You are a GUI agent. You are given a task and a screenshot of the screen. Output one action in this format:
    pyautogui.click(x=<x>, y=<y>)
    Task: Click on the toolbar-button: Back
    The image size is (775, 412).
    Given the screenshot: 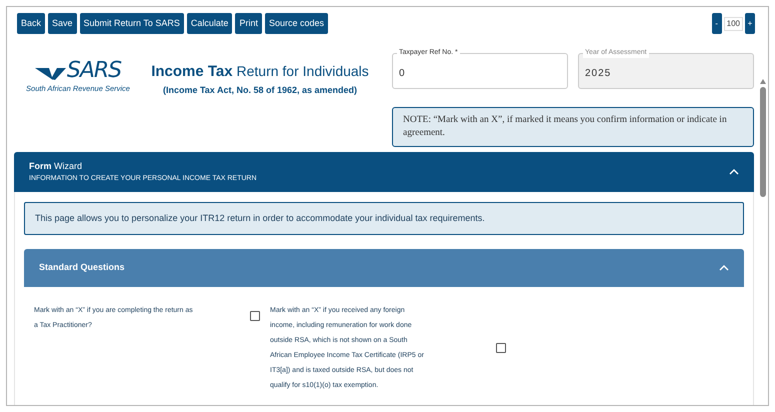 What is the action you would take?
    pyautogui.click(x=31, y=23)
    